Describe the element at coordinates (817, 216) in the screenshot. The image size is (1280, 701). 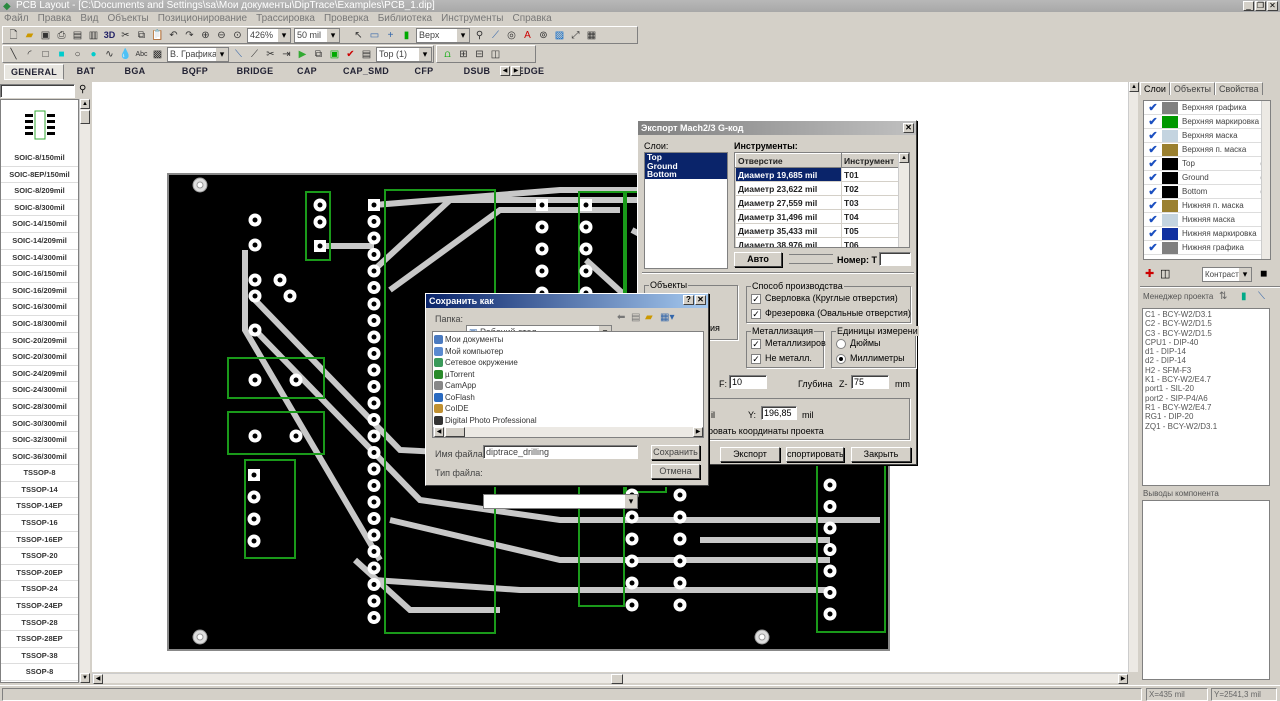
I see `tool-row: Диаметр 31,496 mil T04` at that location.